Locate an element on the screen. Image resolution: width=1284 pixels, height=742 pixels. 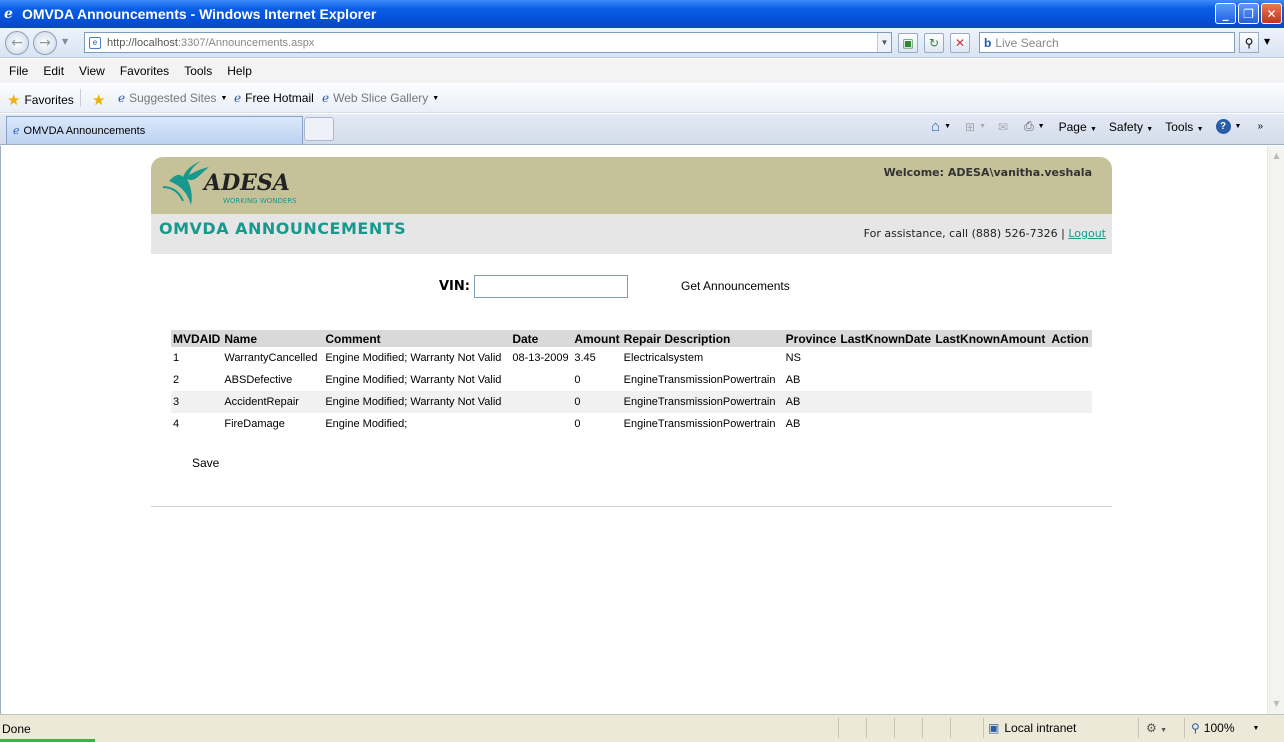
cell-amount: 3.45 is located at coordinates (585, 358).